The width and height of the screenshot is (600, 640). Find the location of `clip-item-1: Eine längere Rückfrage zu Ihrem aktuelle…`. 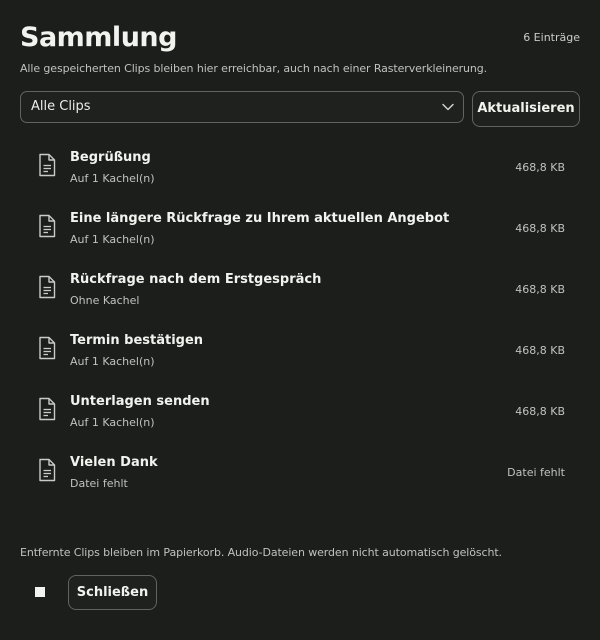

clip-item-1: Eine längere Rückfrage zu Ihrem aktuelle… is located at coordinates (300, 229).